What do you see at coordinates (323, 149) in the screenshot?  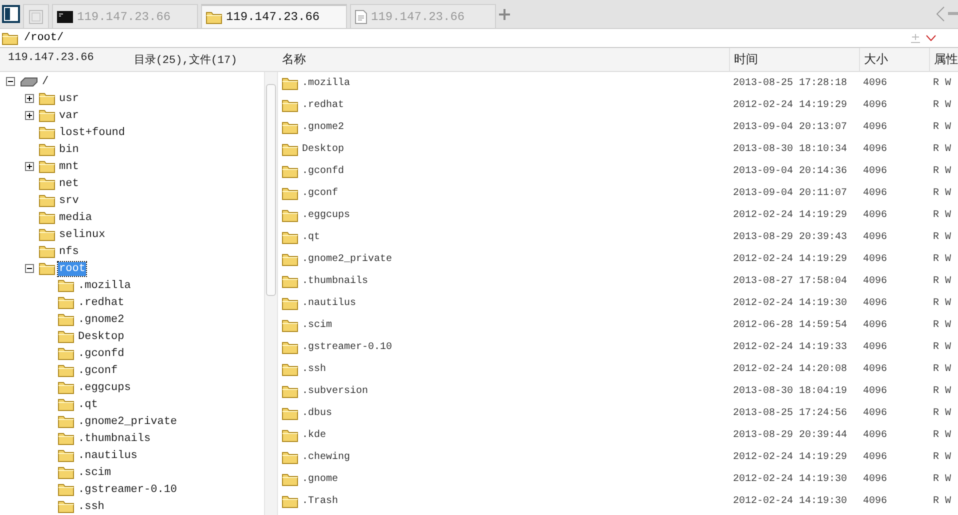 I see `file-name: Desktop` at bounding box center [323, 149].